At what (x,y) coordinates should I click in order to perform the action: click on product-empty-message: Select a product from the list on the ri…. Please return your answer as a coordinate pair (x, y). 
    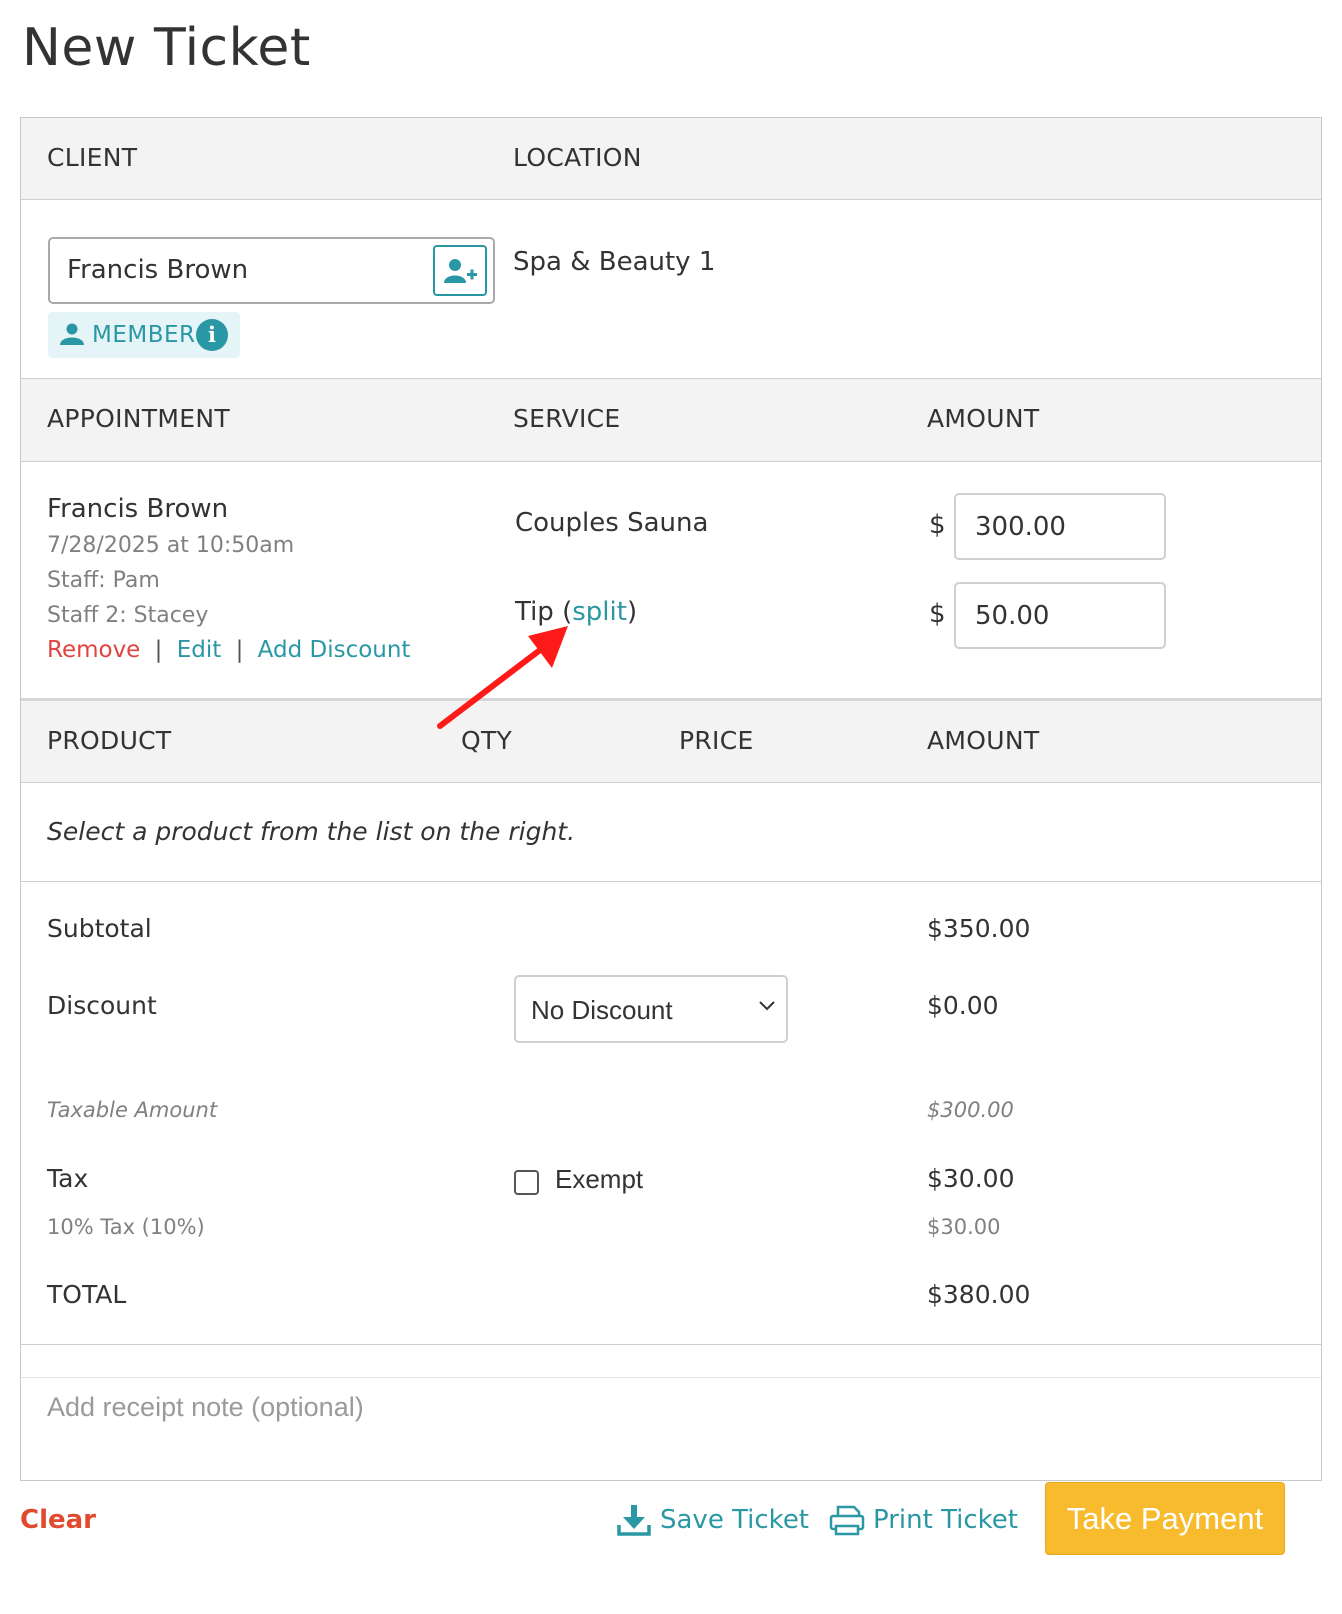
    Looking at the image, I should click on (311, 831).